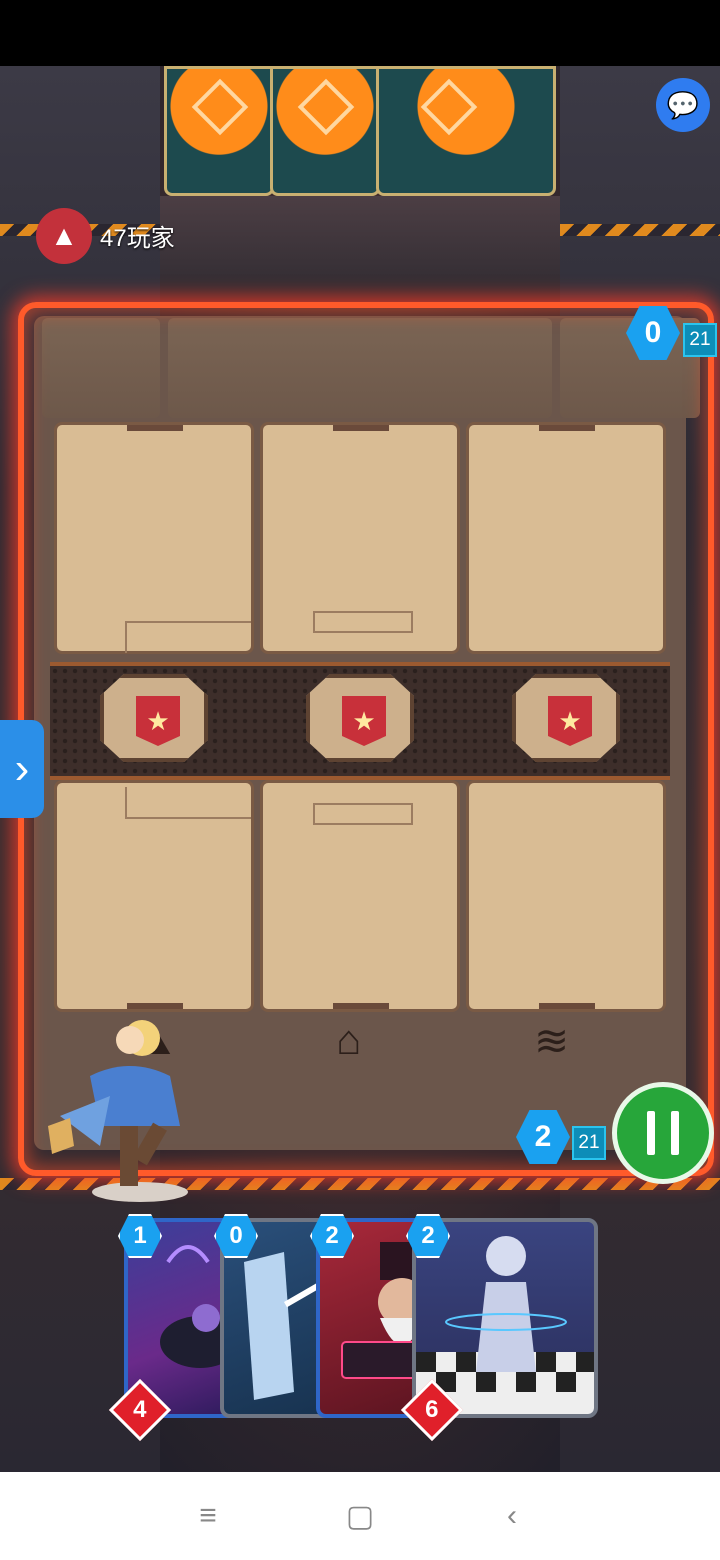 Image resolution: width=720 pixels, height=1560 pixels. I want to click on status-bar, so click(360, 33).